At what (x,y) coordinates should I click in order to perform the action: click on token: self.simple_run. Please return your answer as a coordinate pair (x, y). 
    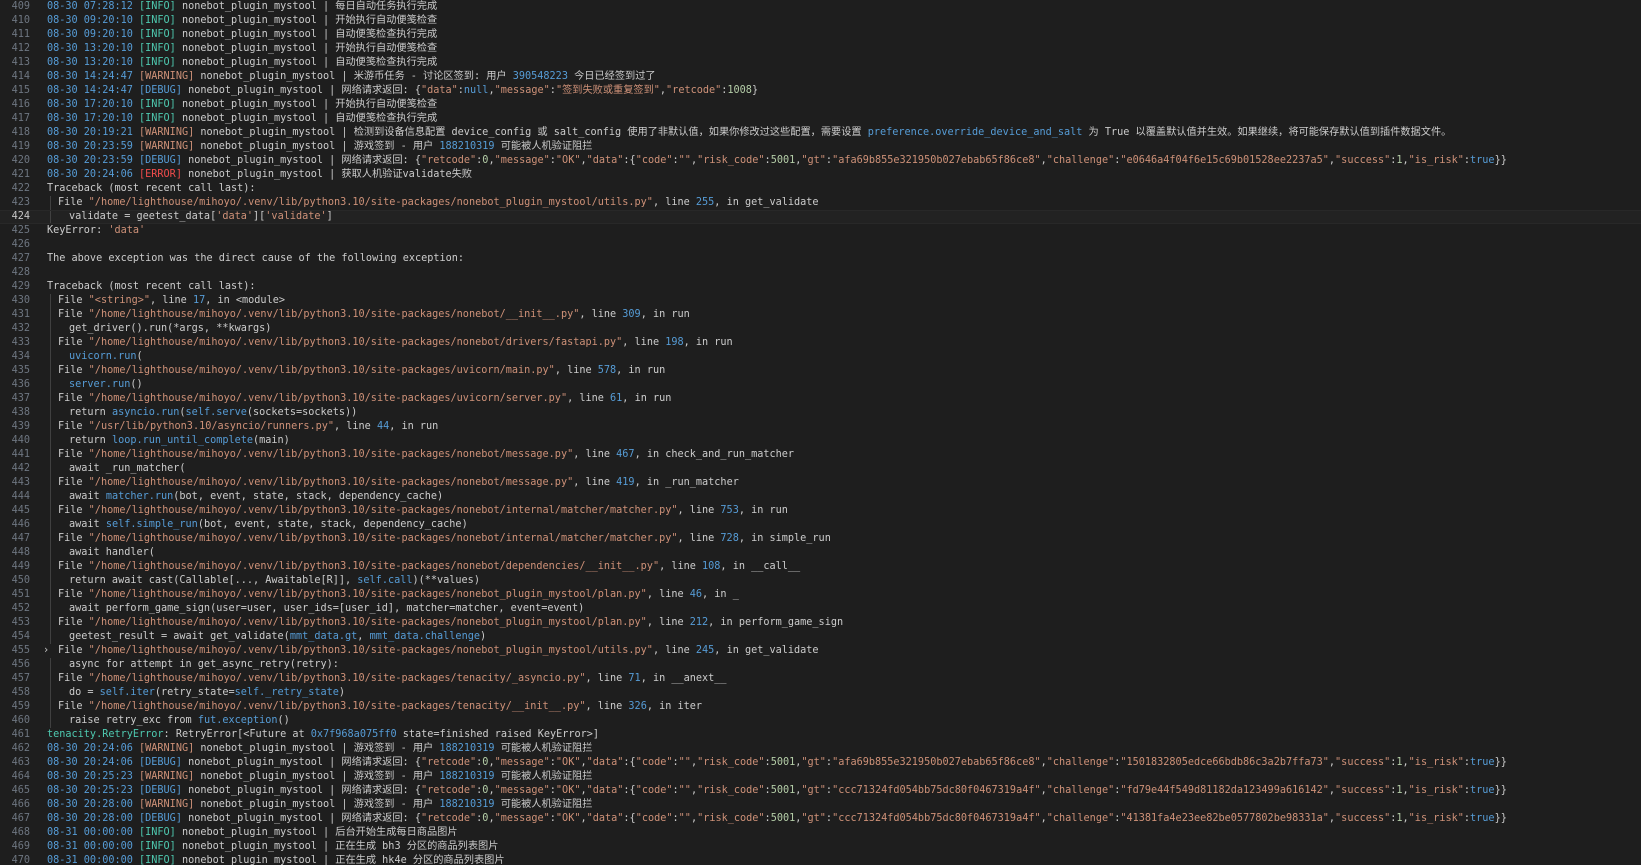
    Looking at the image, I should click on (151, 524).